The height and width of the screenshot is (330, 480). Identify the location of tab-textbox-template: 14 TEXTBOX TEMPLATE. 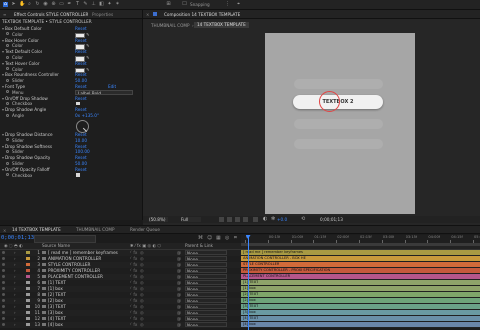
(36, 229).